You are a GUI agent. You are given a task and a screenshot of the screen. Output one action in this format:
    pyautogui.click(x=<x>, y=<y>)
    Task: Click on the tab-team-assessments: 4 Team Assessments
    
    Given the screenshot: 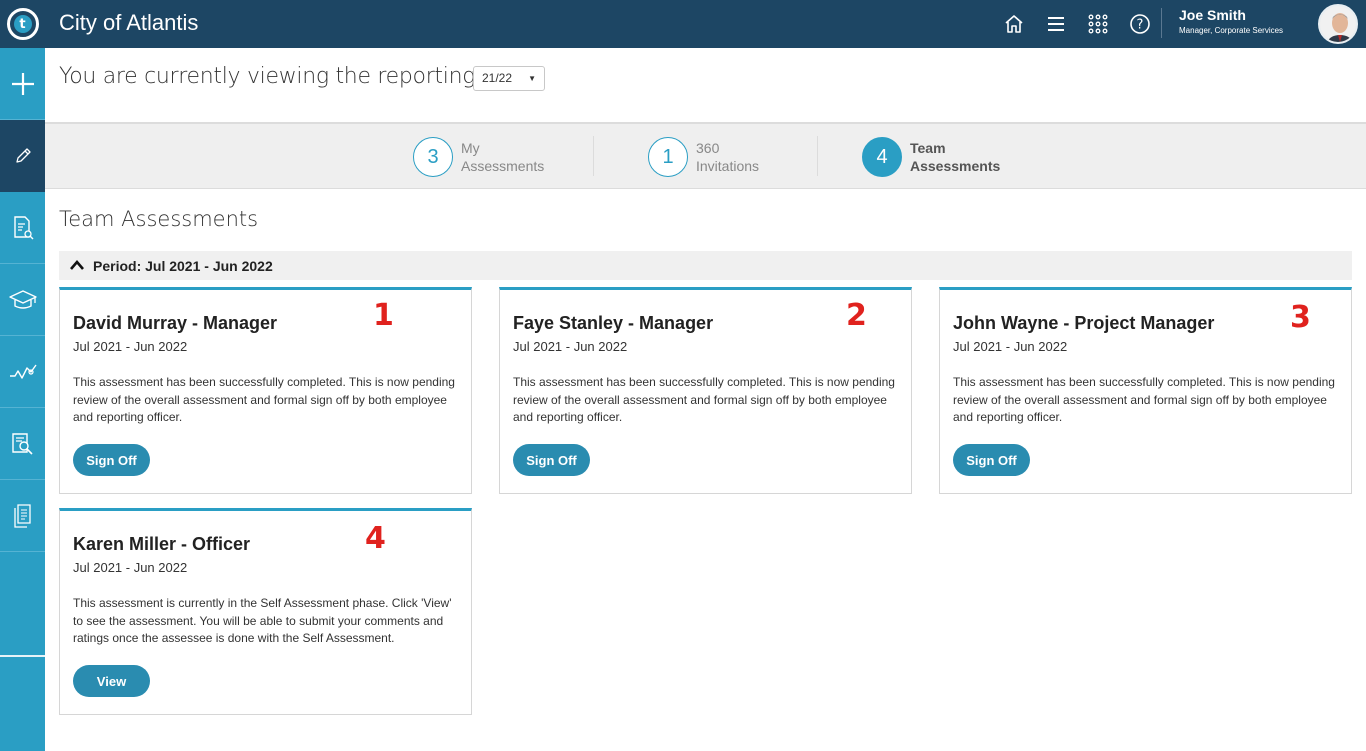 What is the action you would take?
    pyautogui.click(x=931, y=157)
    